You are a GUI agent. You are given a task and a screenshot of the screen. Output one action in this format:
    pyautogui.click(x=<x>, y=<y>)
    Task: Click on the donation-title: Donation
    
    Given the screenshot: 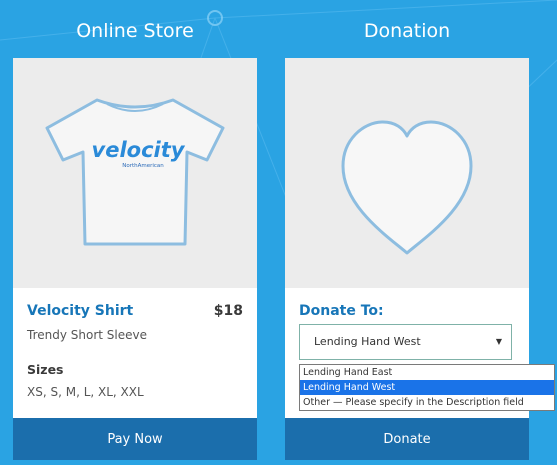 What is the action you would take?
    pyautogui.click(x=407, y=31)
    